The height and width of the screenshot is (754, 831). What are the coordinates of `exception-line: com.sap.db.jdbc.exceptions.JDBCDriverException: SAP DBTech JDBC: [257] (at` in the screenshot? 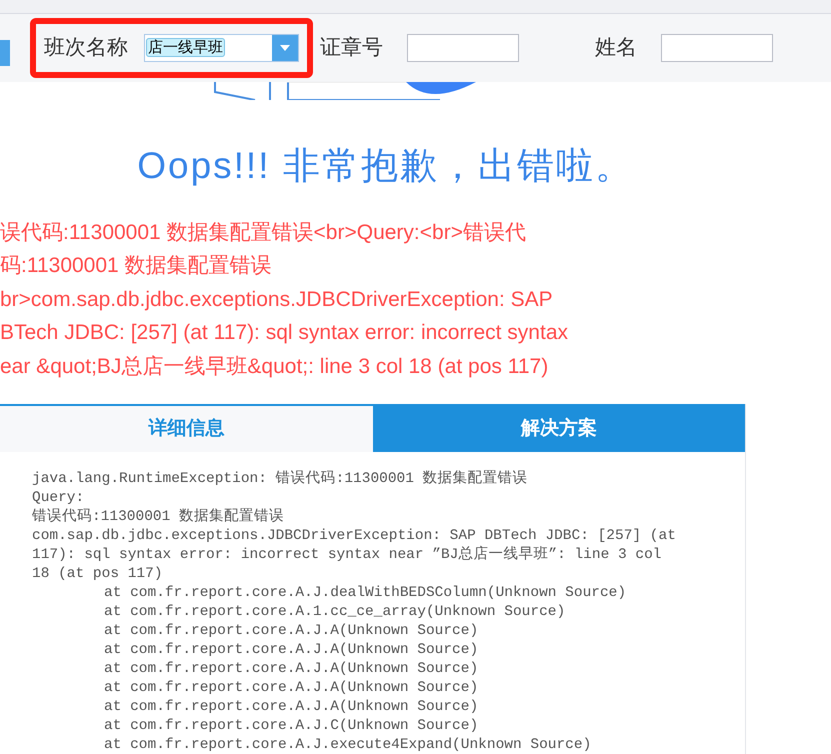 It's located at (354, 536).